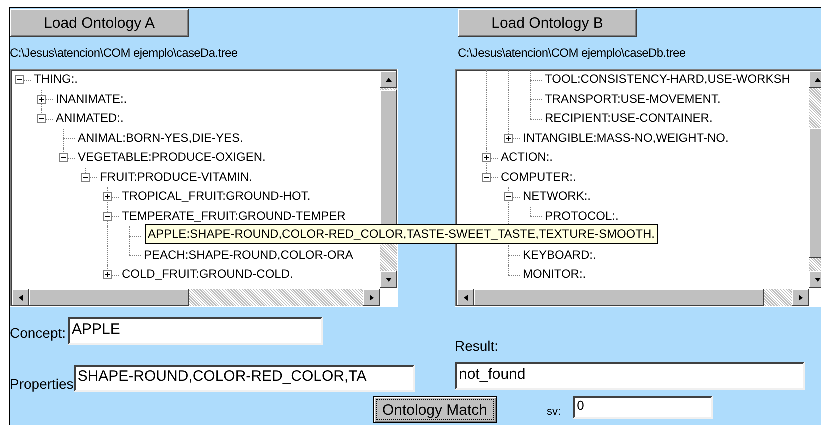  What do you see at coordinates (626, 138) in the screenshot?
I see `tree-item: INTANGIBLE:MASS-NO,WEIGHT-NO.` at bounding box center [626, 138].